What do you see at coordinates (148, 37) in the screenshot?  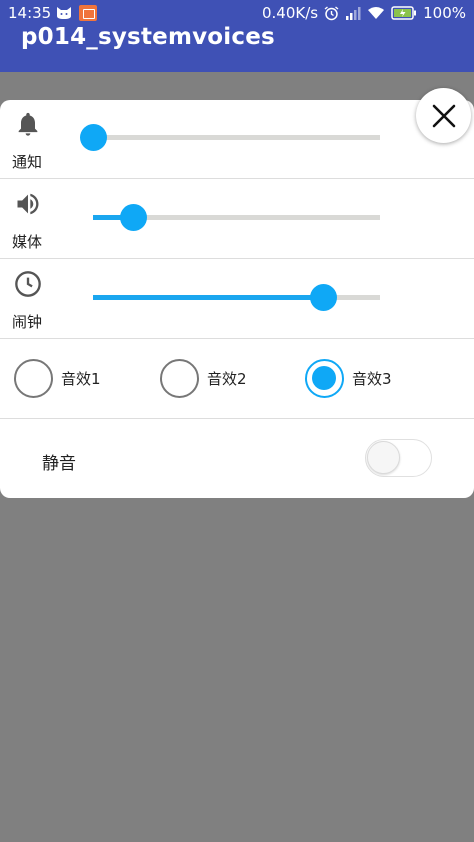 I see `app-title: p014_systemvoices` at bounding box center [148, 37].